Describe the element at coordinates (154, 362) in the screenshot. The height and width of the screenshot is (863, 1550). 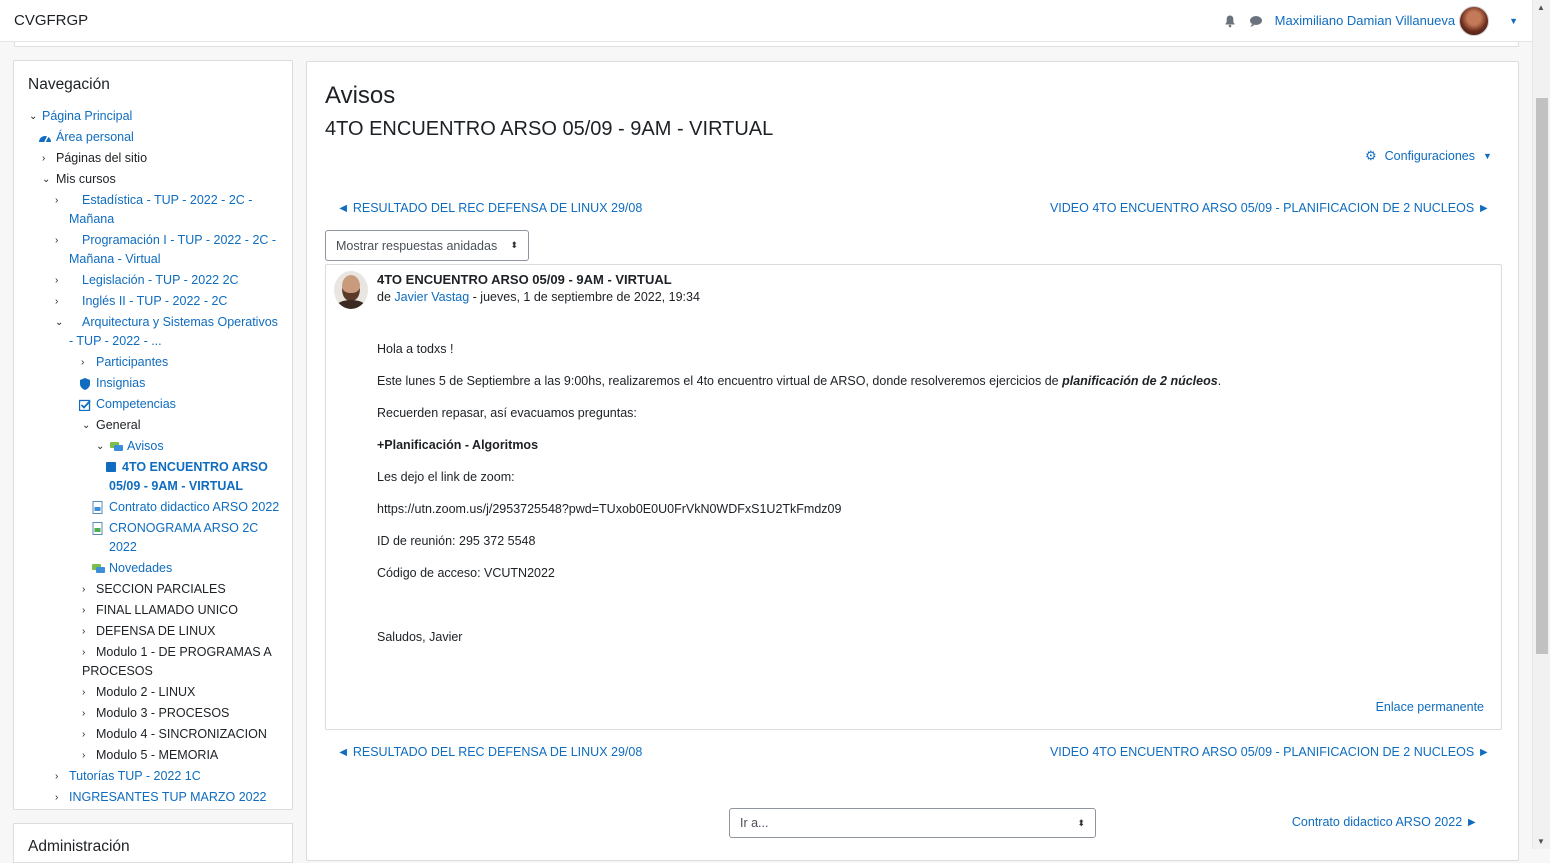
I see `nav-item-participantes: › Participantes` at that location.